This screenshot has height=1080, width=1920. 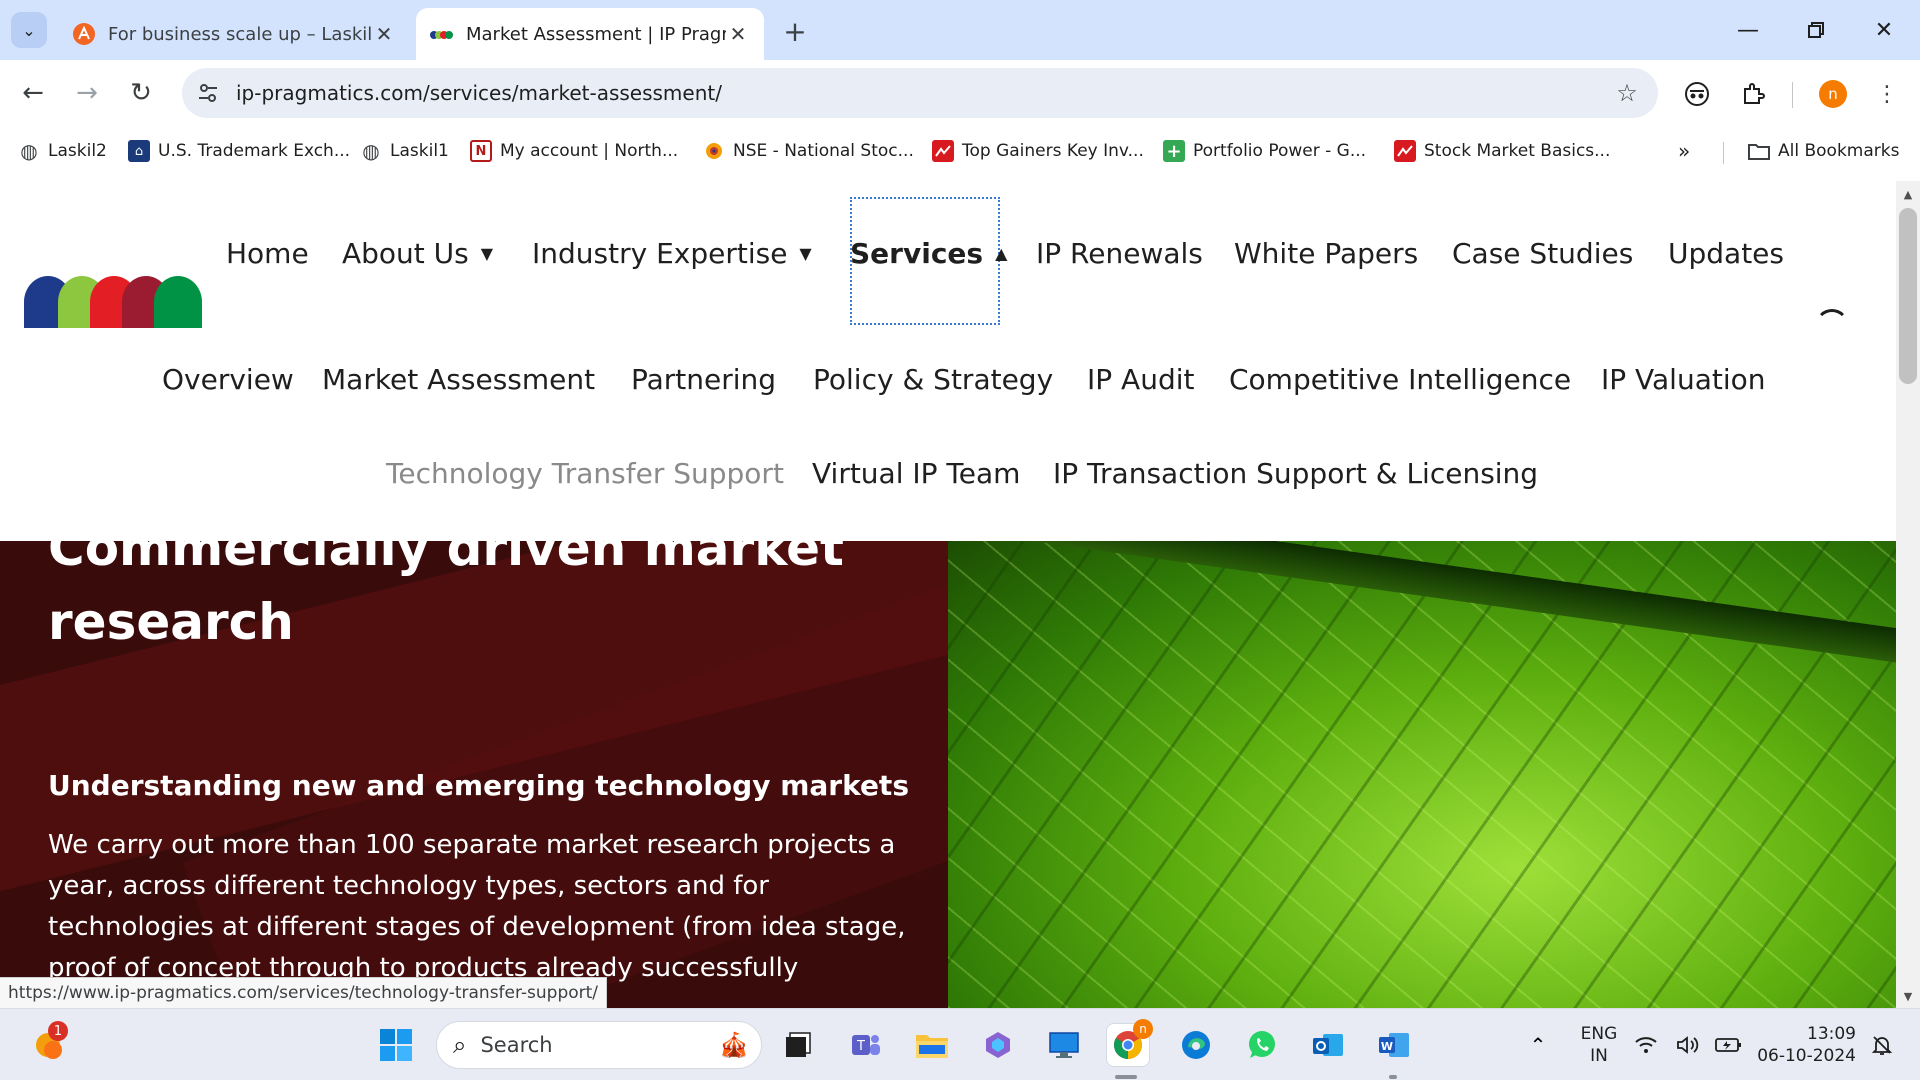 I want to click on bookmark-laskil1: ◍ Laskil1, so click(x=404, y=151).